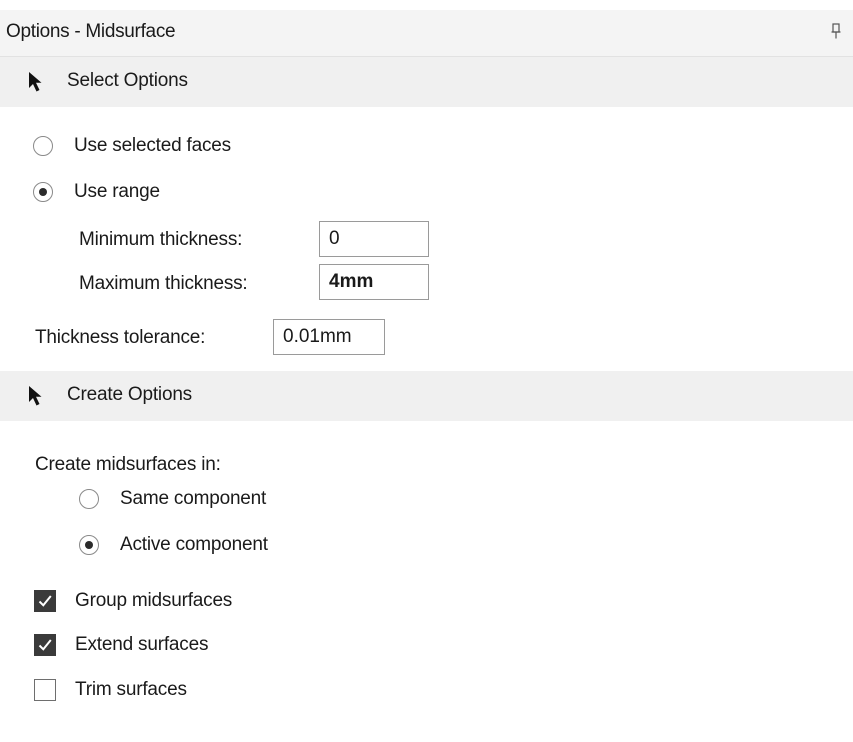  What do you see at coordinates (129, 394) in the screenshot?
I see `create-options-label: Create Options` at bounding box center [129, 394].